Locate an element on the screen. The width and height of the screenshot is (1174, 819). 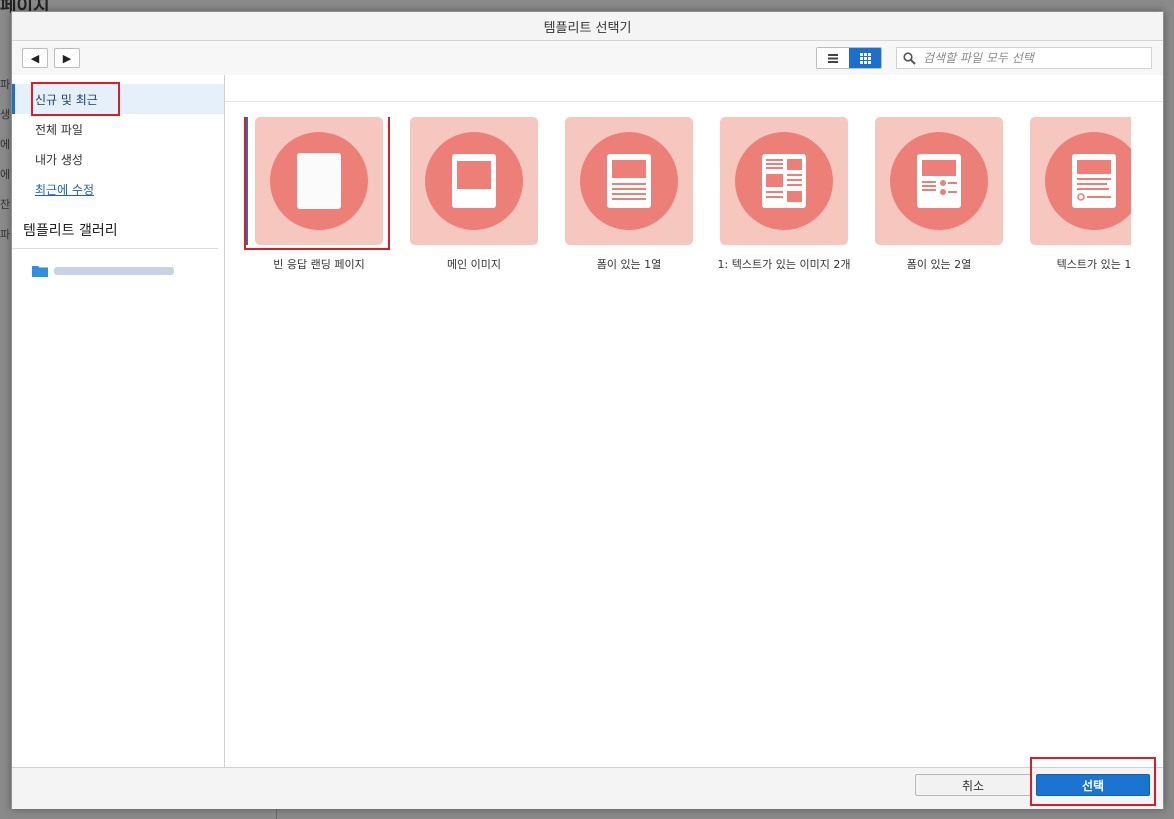
template-gallery-heading: 템플리트 갤러리 is located at coordinates (115, 226).